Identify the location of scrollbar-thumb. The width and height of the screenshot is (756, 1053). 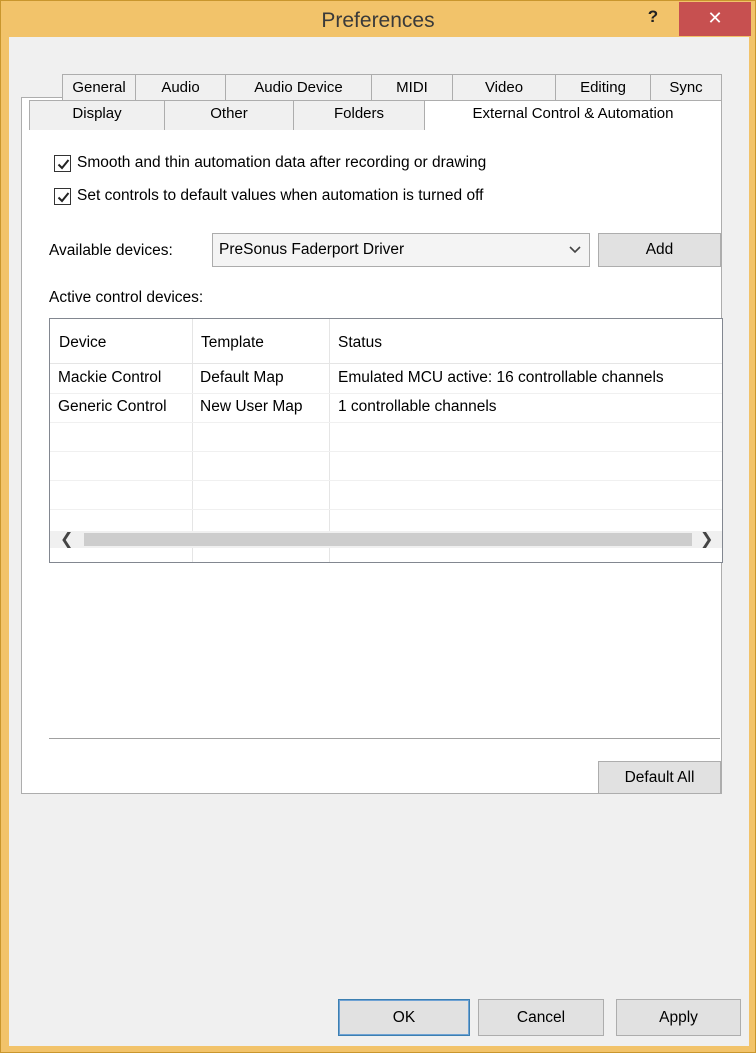
(388, 539).